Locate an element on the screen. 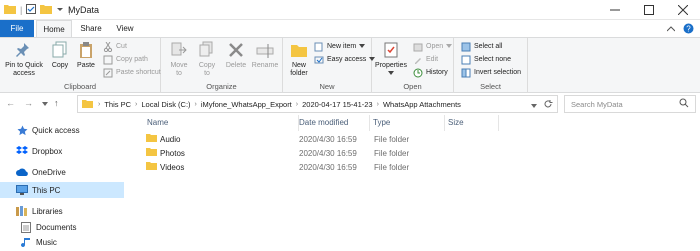  nav-item-libraries: Libraries is located at coordinates (62, 211).